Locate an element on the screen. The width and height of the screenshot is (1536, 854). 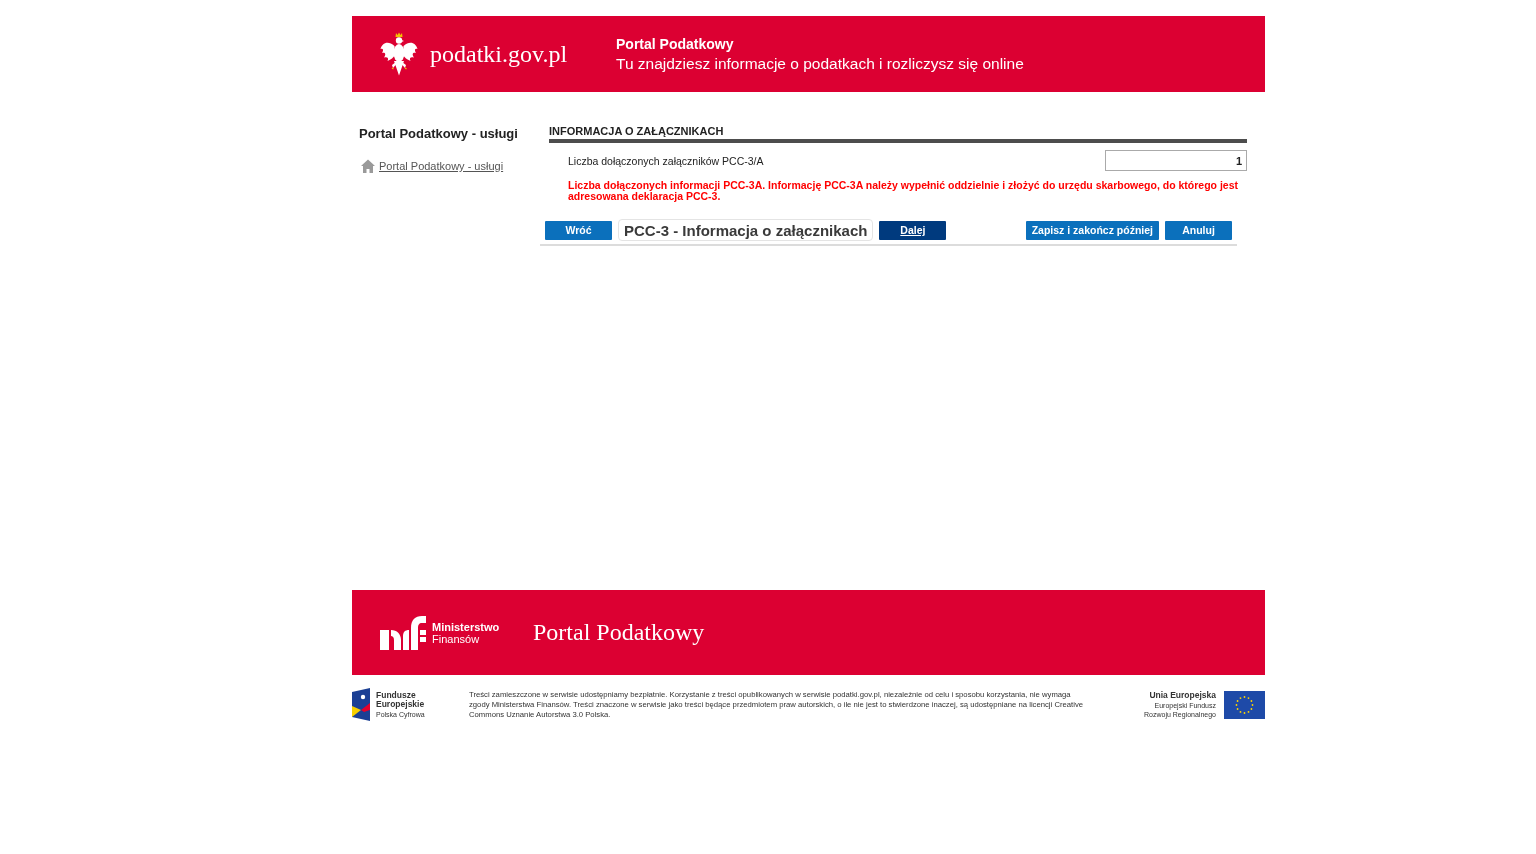
sidebar-link: Portal Podatkowy - usługi is located at coordinates (441, 166).